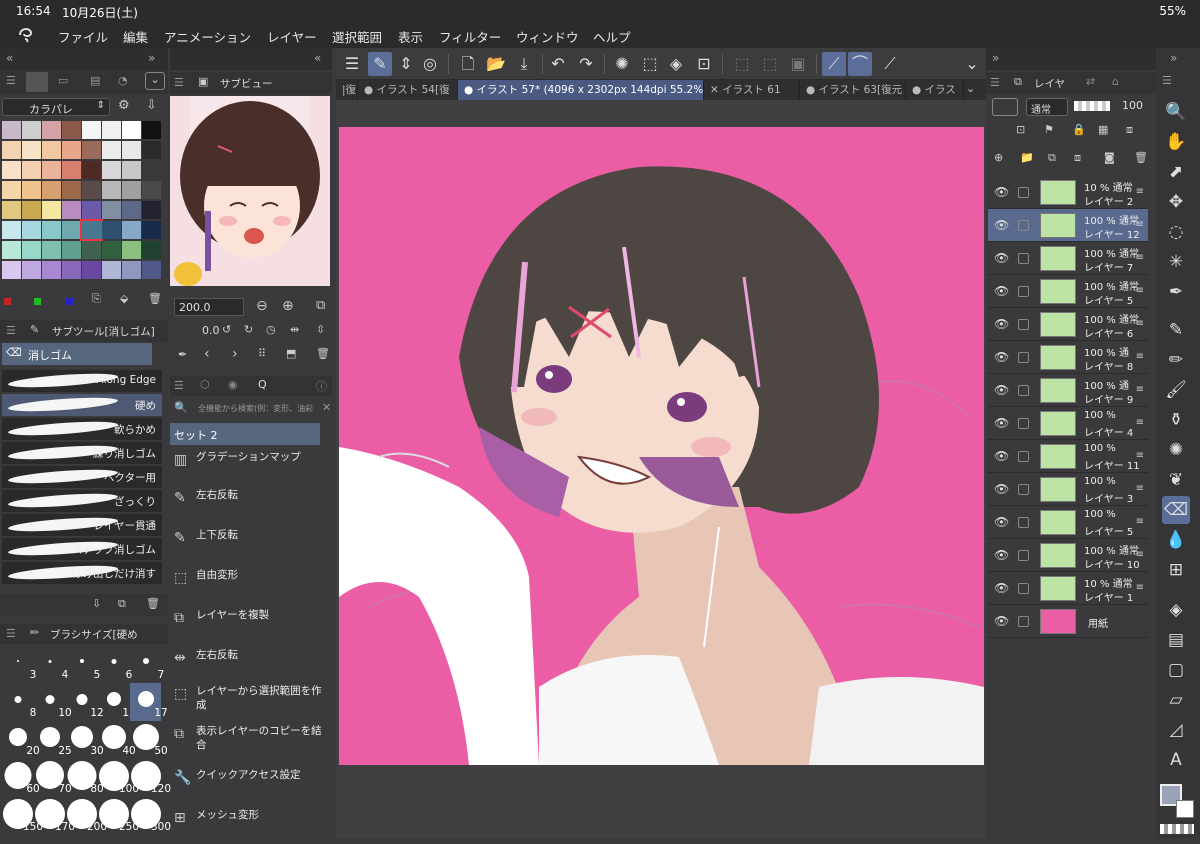 This screenshot has height=844, width=1200. What do you see at coordinates (317, 58) in the screenshot?
I see `expand-left-icon: «` at bounding box center [317, 58].